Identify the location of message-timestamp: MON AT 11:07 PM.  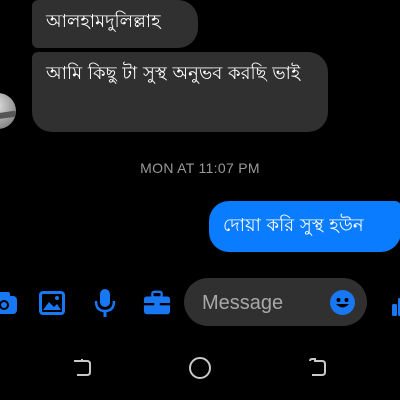
(200, 168).